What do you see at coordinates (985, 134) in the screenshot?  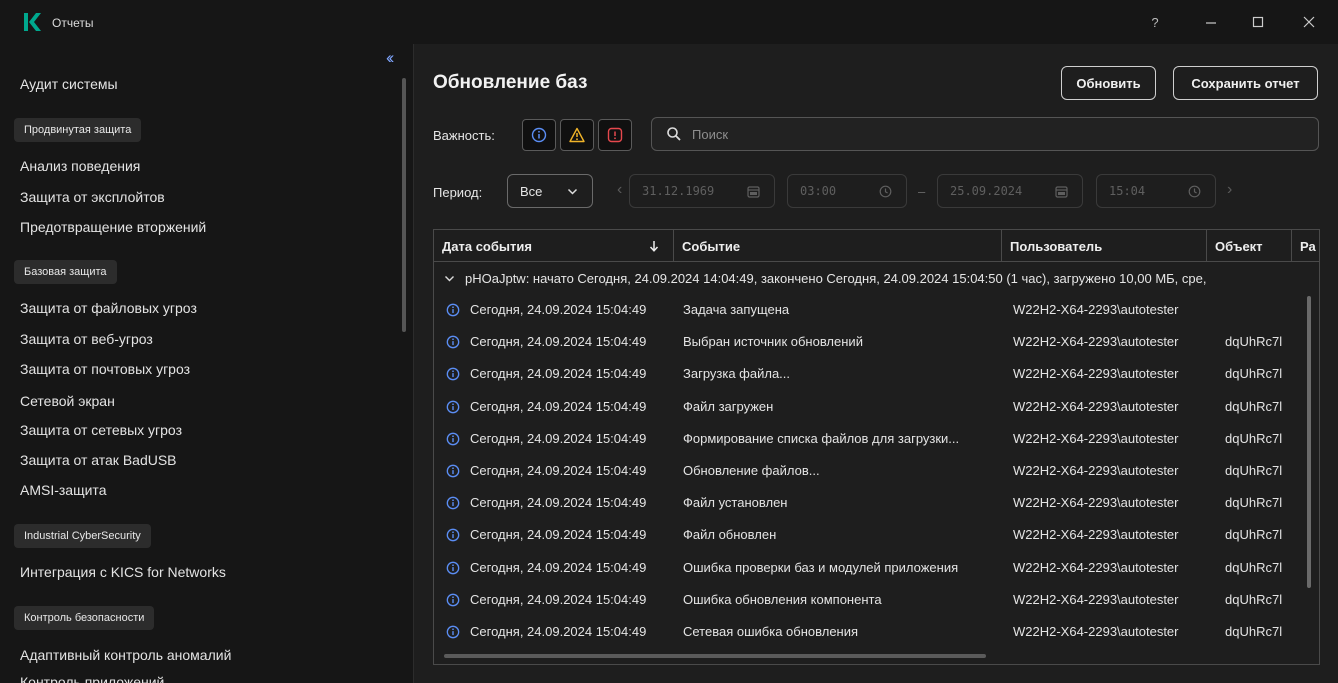 I see `search-input: Поиск` at bounding box center [985, 134].